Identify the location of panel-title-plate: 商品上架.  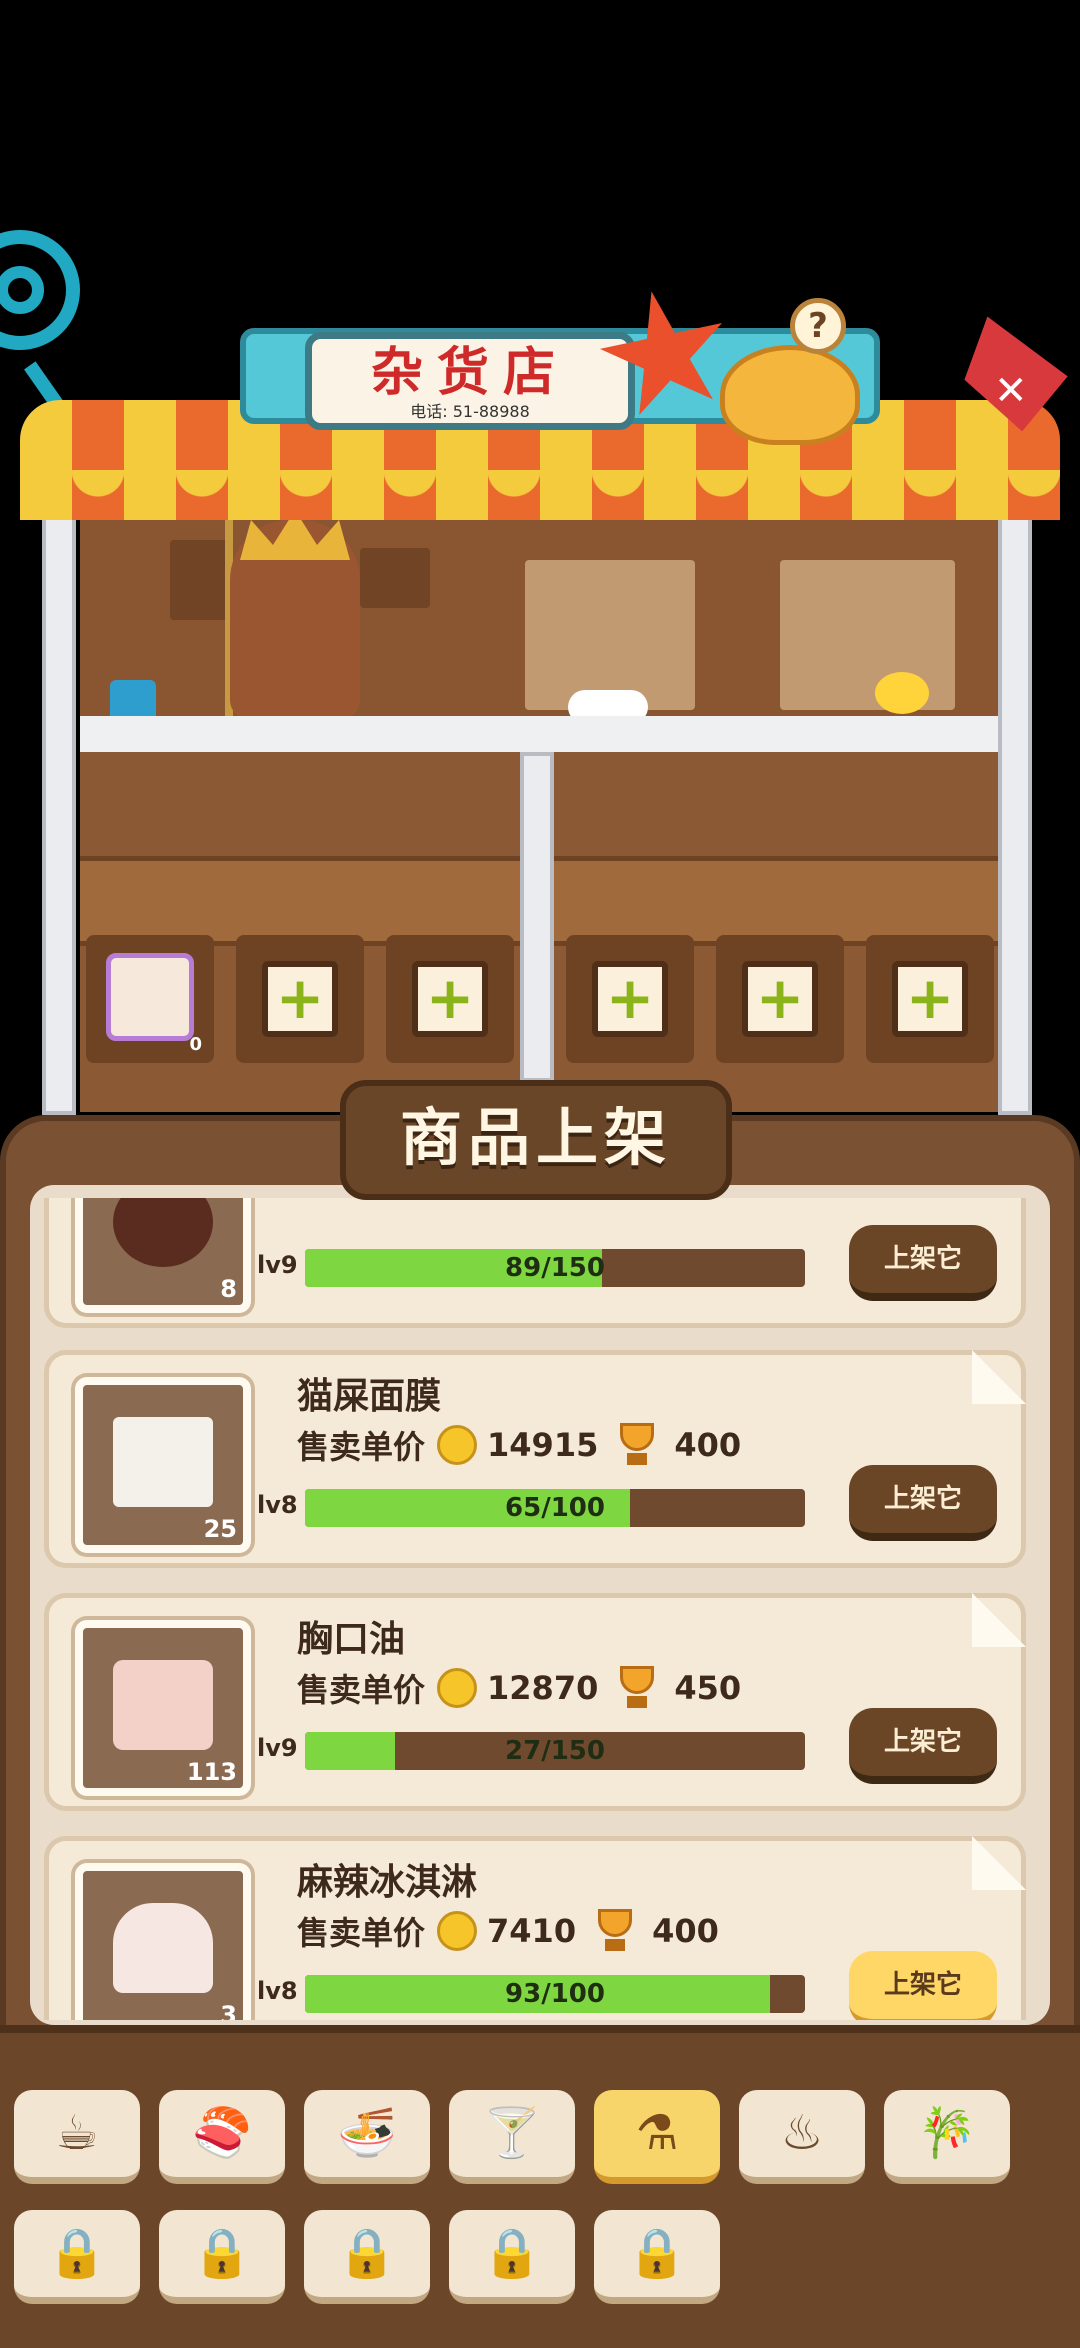
(536, 1140).